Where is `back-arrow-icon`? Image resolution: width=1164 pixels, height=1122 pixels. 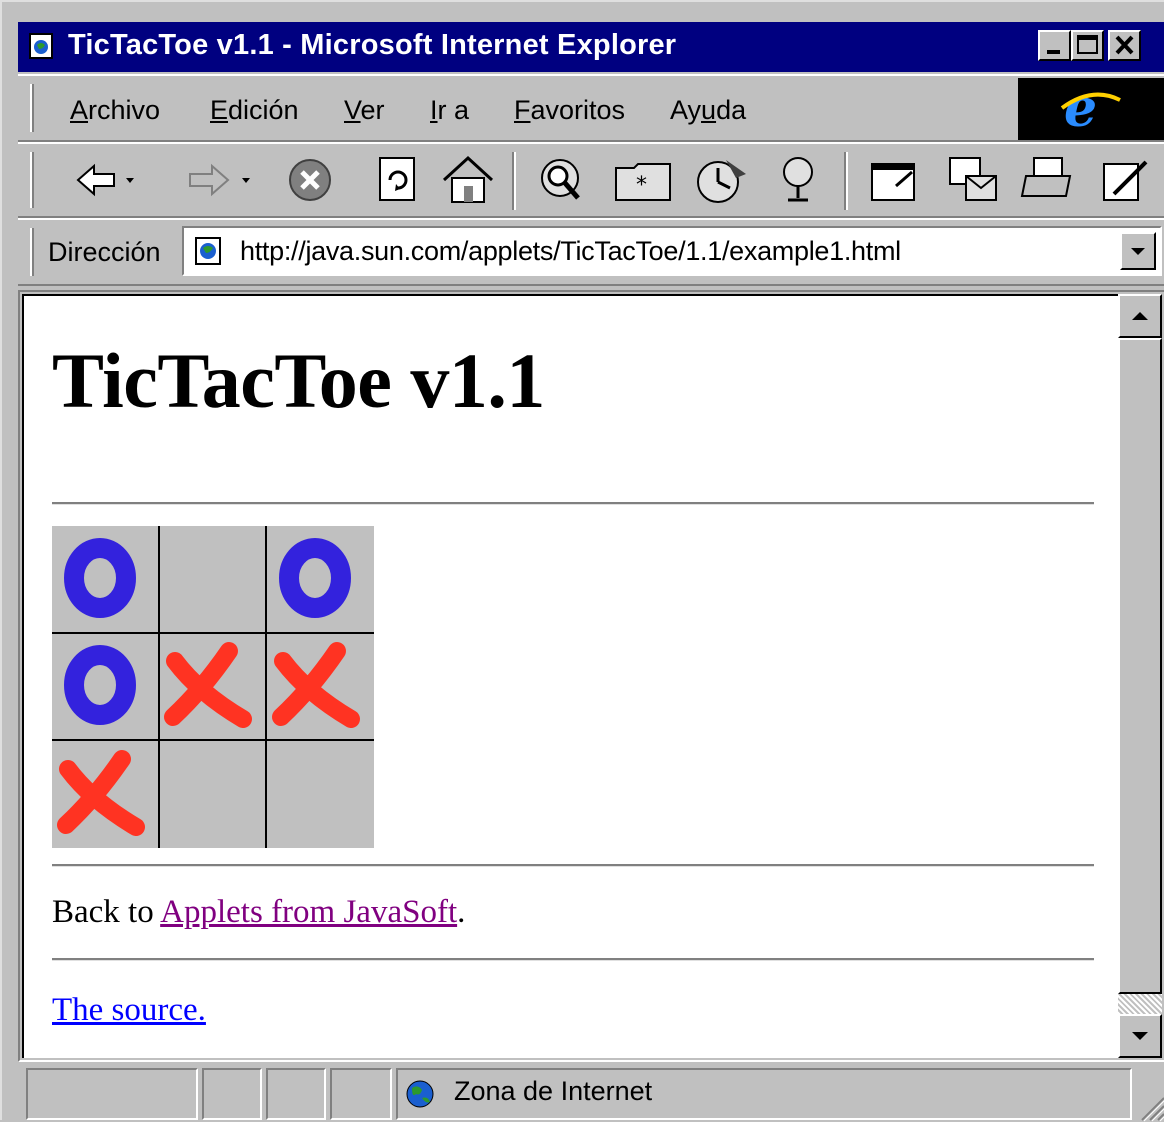
back-arrow-icon is located at coordinates (105, 180).